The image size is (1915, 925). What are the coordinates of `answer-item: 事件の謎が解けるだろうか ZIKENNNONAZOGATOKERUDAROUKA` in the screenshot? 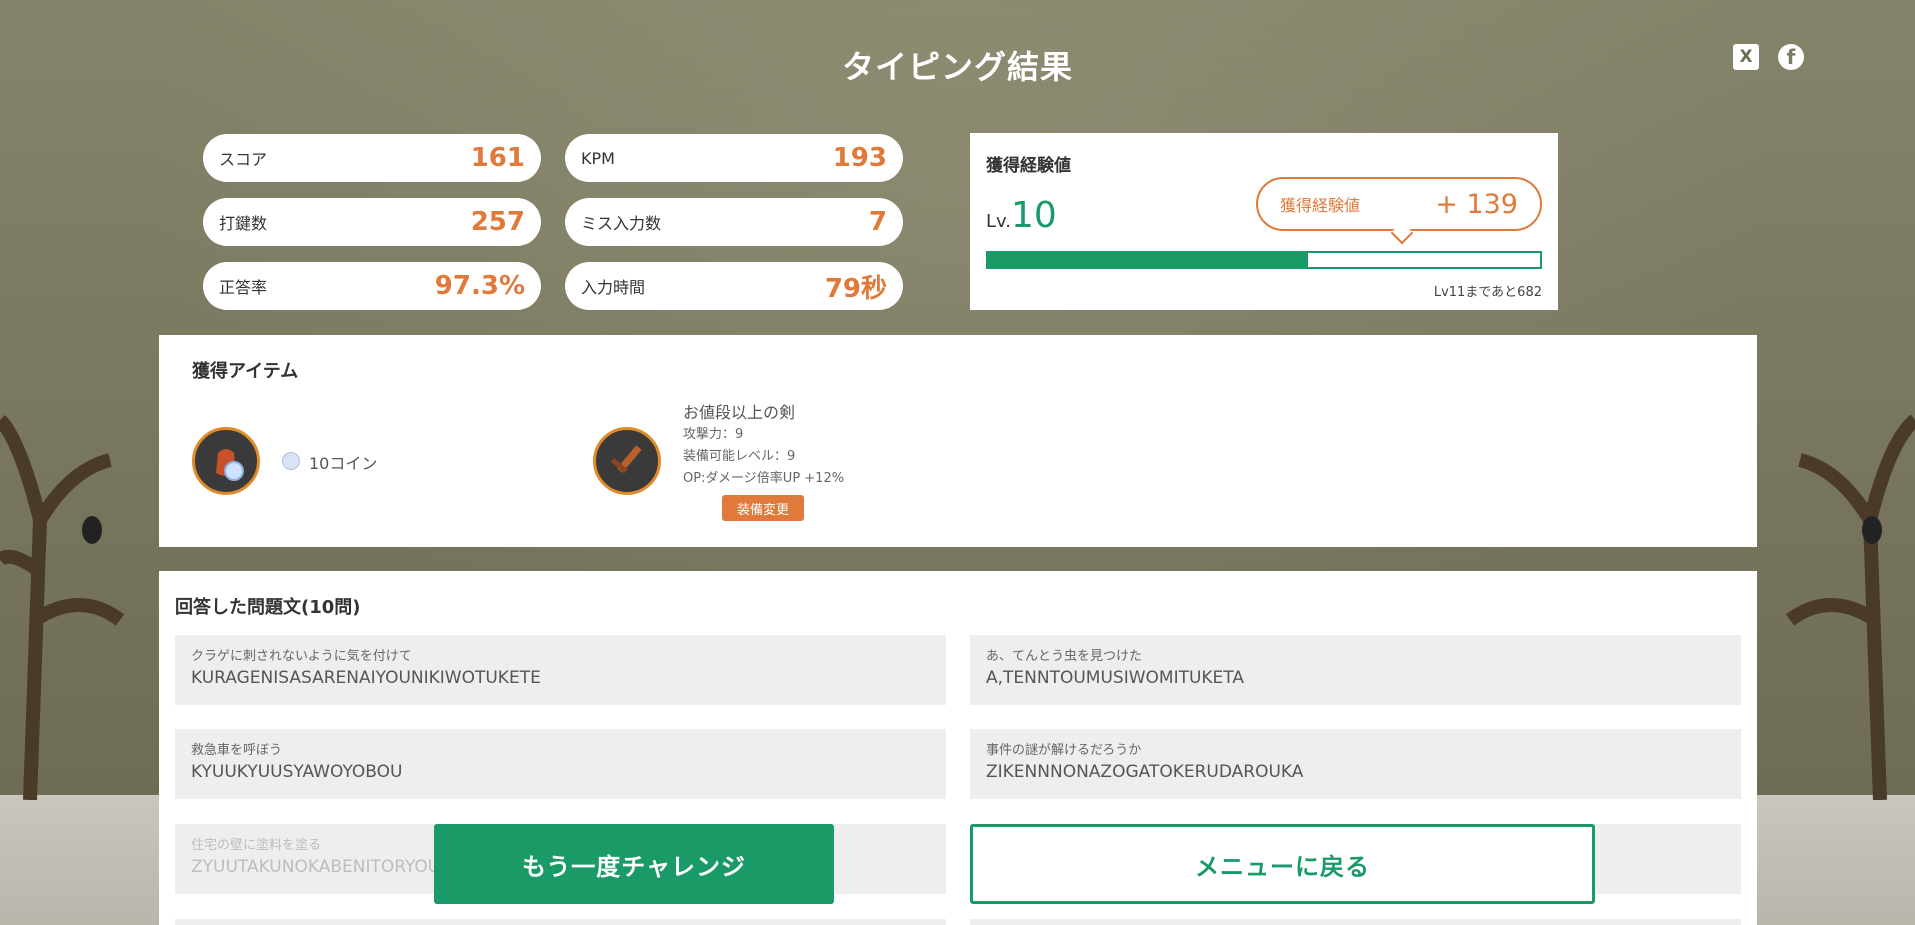 It's located at (1355, 764).